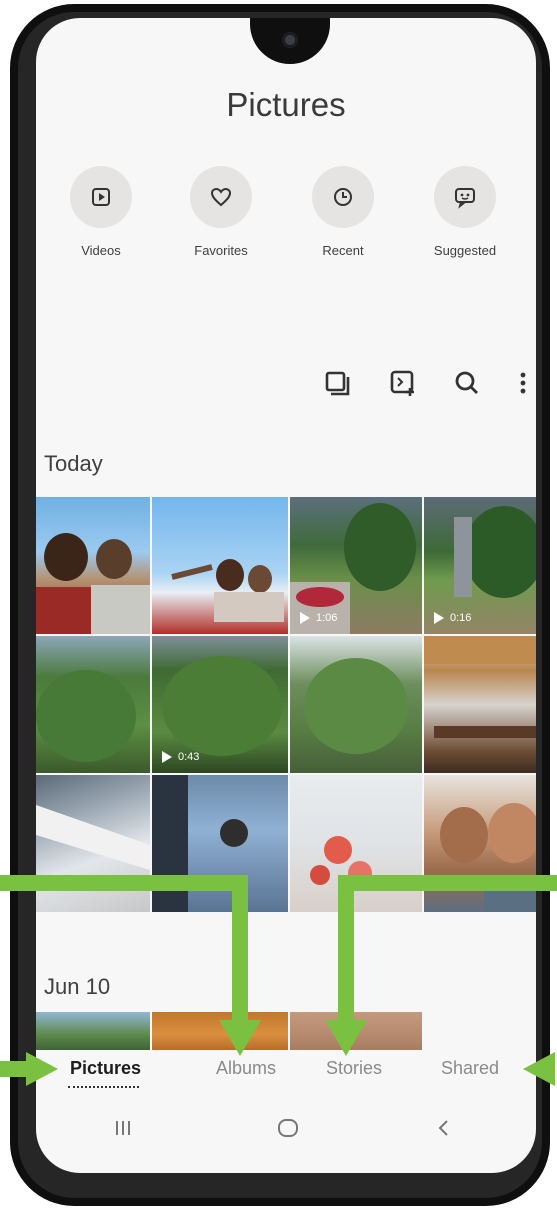 This screenshot has width=557, height=1214. What do you see at coordinates (42, 1069) in the screenshot?
I see `arrowhead-right-icon` at bounding box center [42, 1069].